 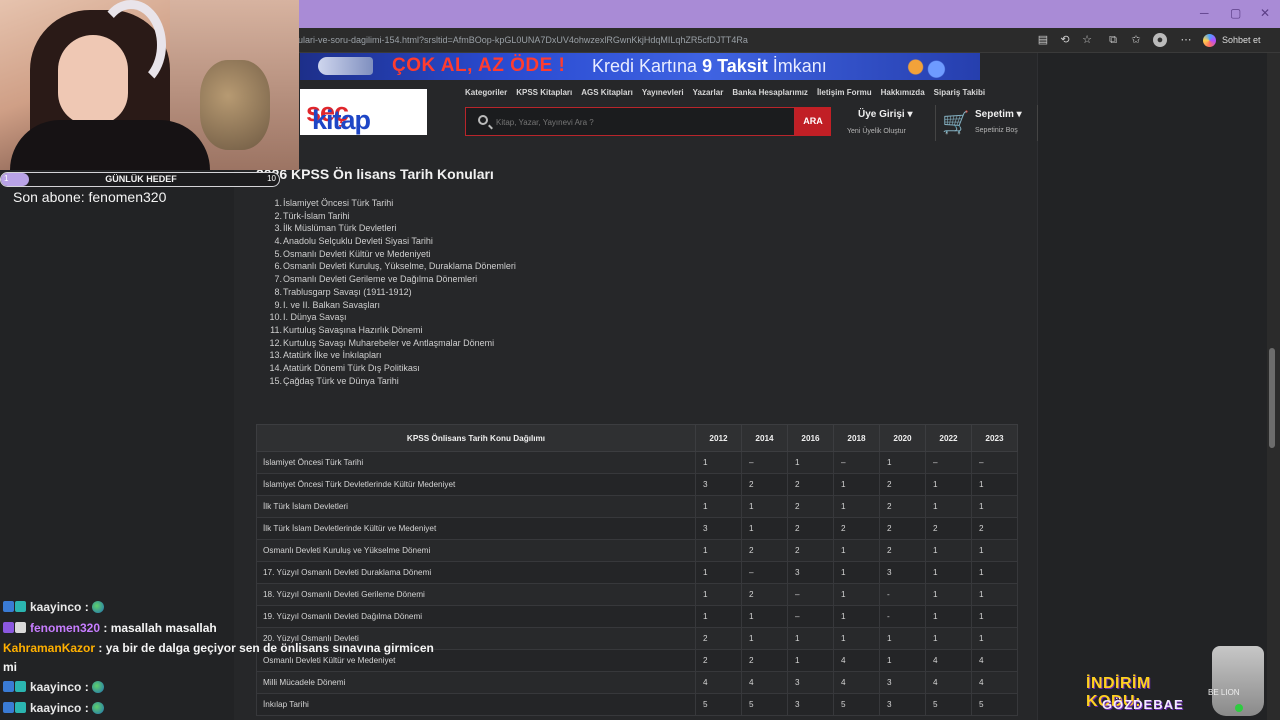 I want to click on nav-item: Sipariş Takibi, so click(x=959, y=92).